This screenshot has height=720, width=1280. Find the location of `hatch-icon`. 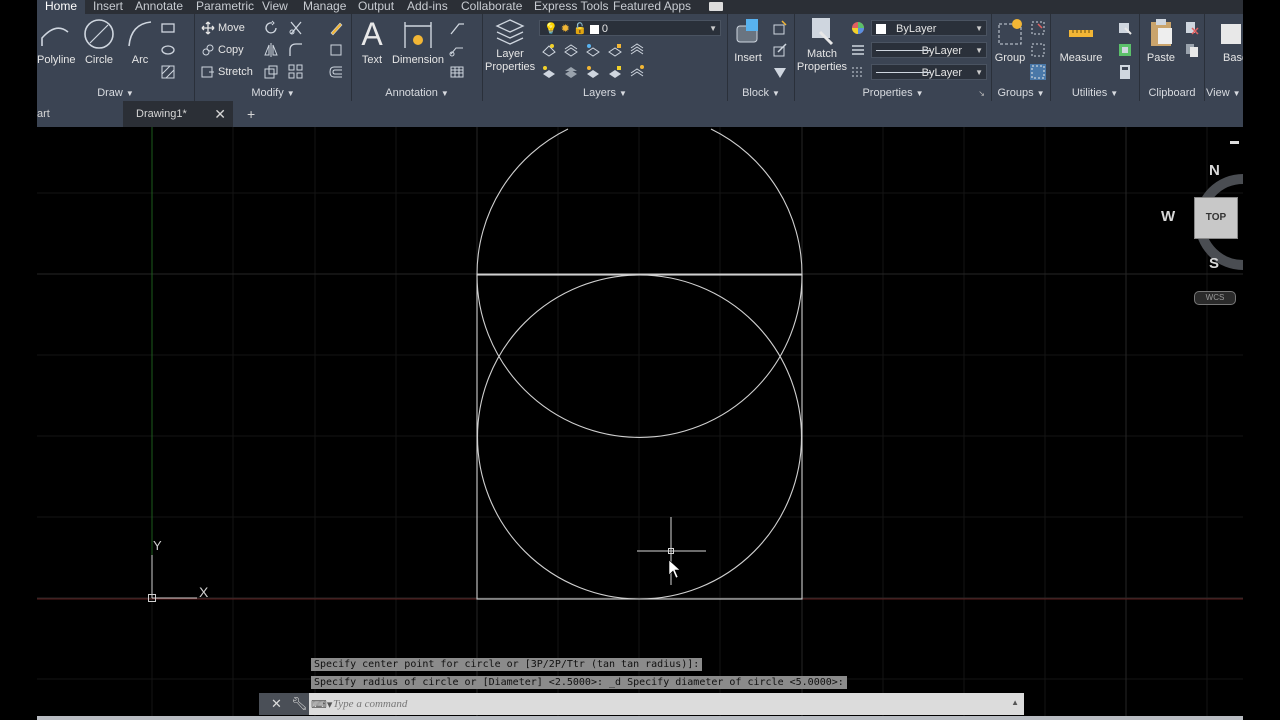

hatch-icon is located at coordinates (168, 72).